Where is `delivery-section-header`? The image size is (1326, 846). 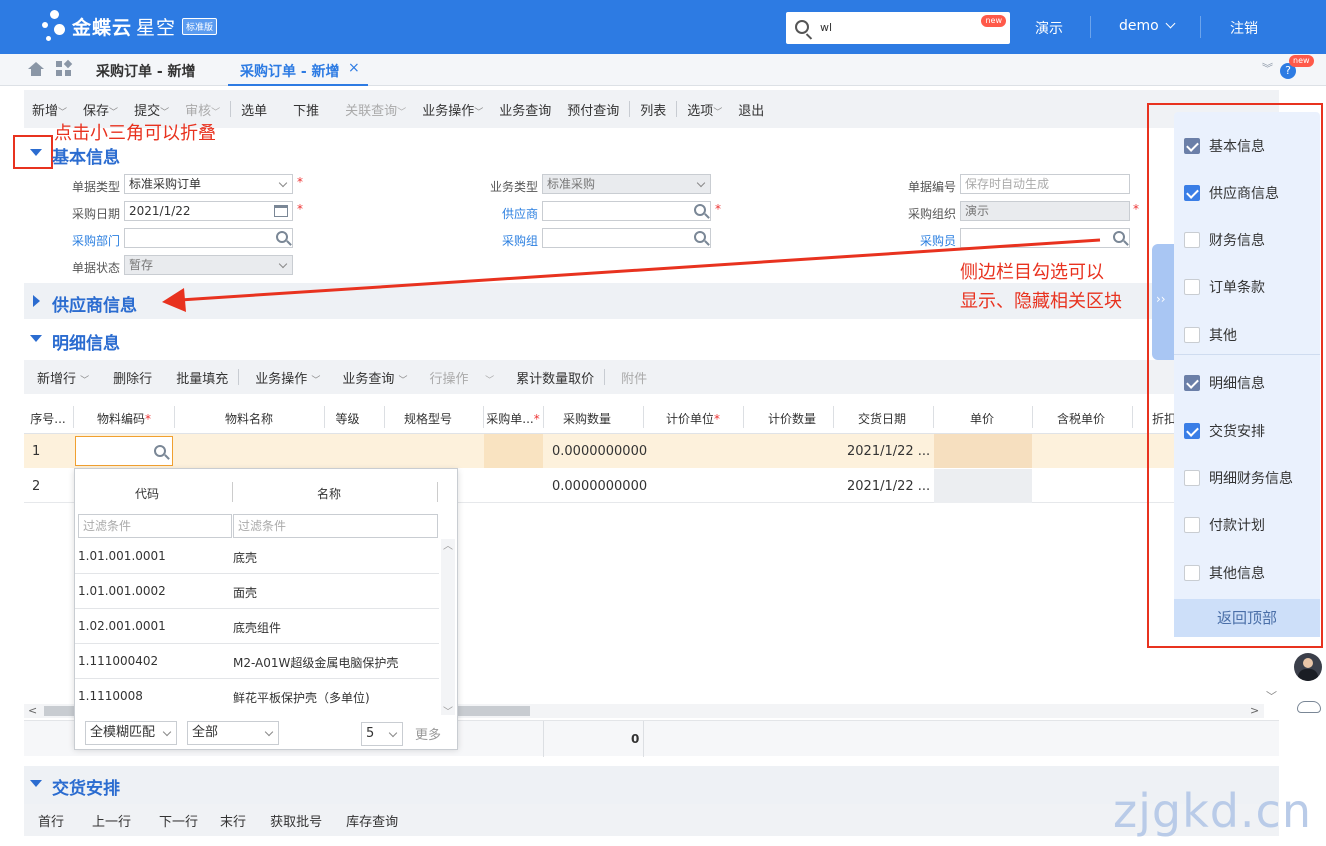
delivery-section-header is located at coordinates (651, 785).